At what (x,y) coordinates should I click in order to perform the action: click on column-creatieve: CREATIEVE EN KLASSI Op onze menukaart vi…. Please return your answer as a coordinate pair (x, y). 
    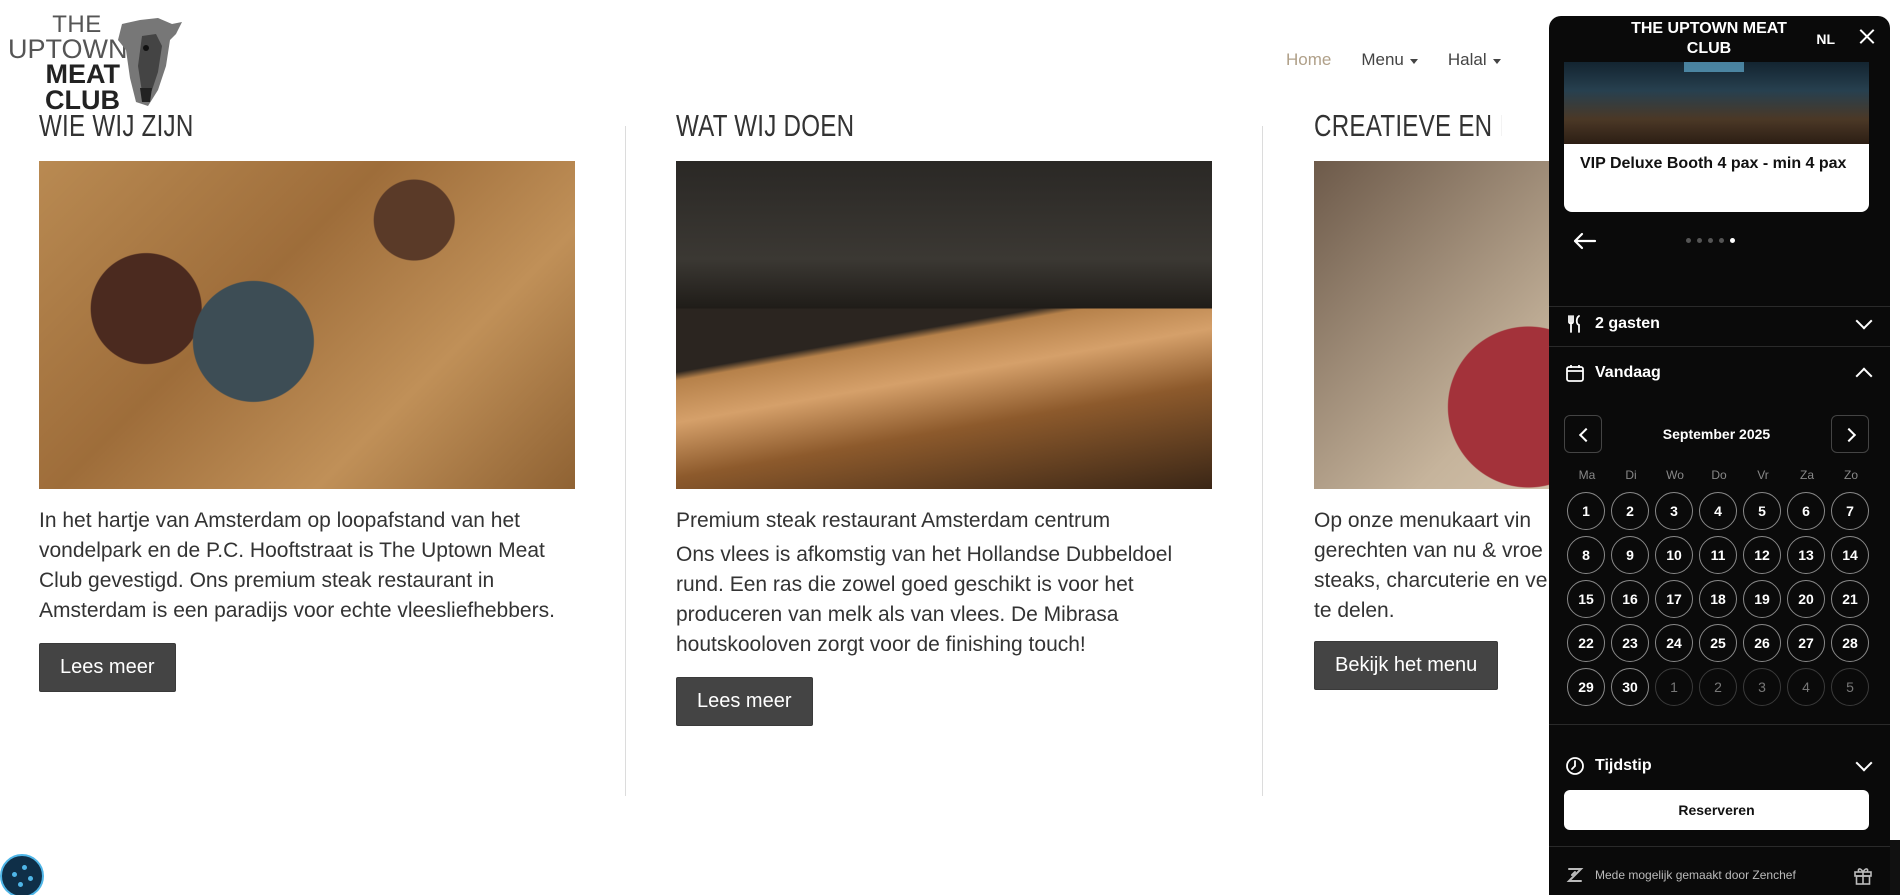
    Looking at the image, I should click on (1434, 401).